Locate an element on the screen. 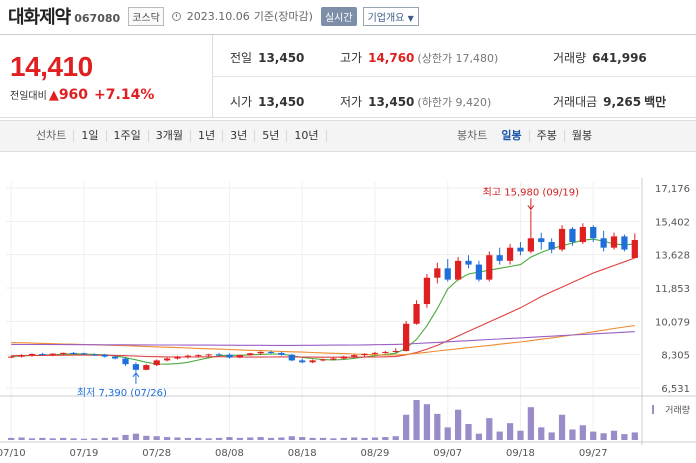  ma-legend: 5 20 60 120 is located at coordinates (67, 177).